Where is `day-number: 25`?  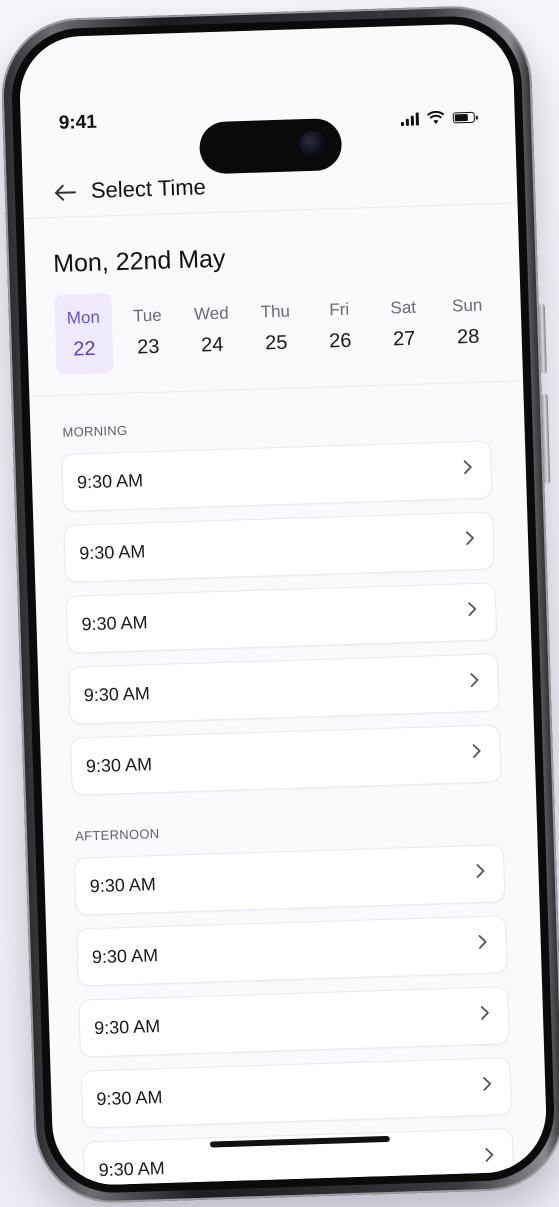 day-number: 25 is located at coordinates (276, 343).